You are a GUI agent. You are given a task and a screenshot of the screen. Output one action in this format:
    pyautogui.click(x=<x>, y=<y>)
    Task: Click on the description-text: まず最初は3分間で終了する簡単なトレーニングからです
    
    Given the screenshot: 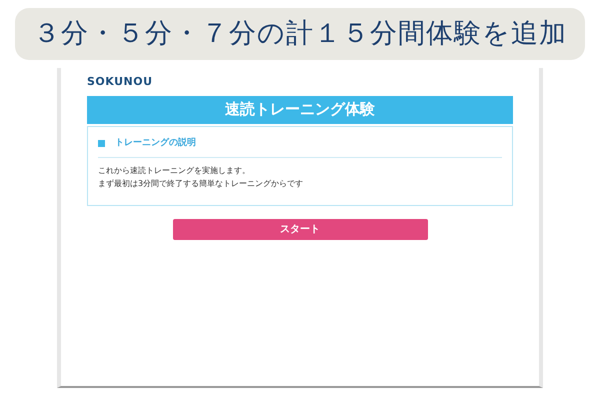 What is the action you would take?
    pyautogui.click(x=201, y=183)
    